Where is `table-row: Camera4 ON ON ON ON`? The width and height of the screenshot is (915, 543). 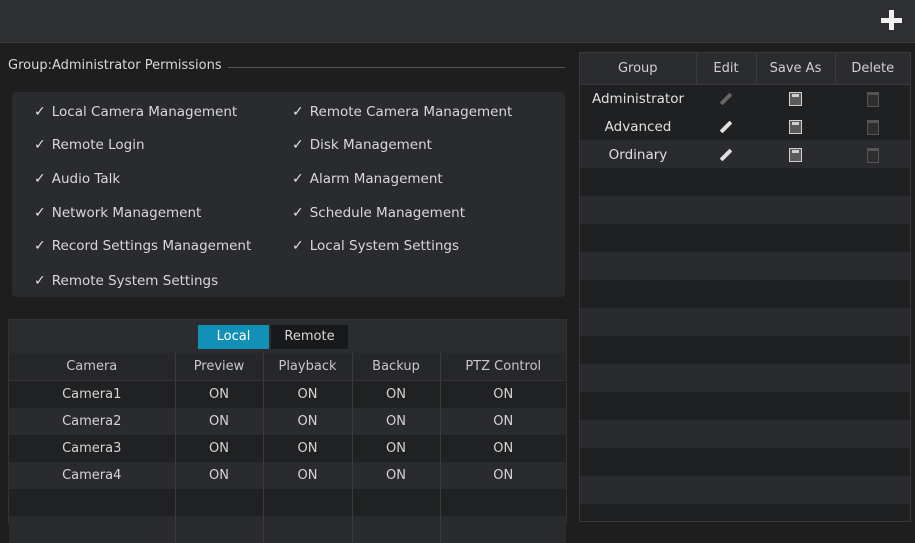
table-row: Camera4 ON ON ON ON is located at coordinates (287, 475).